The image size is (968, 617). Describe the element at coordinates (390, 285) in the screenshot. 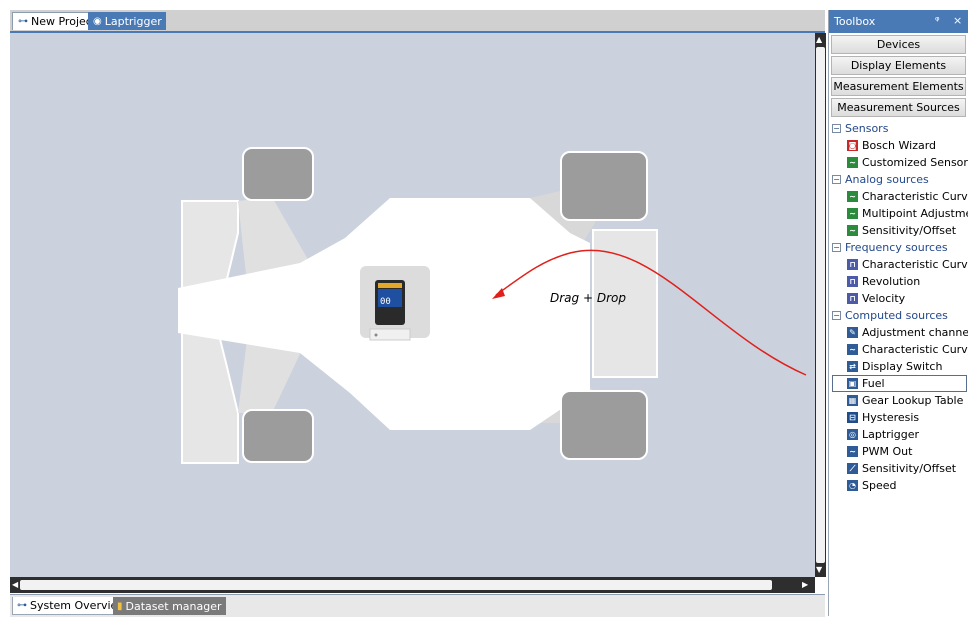

I see `display-unit-header` at that location.